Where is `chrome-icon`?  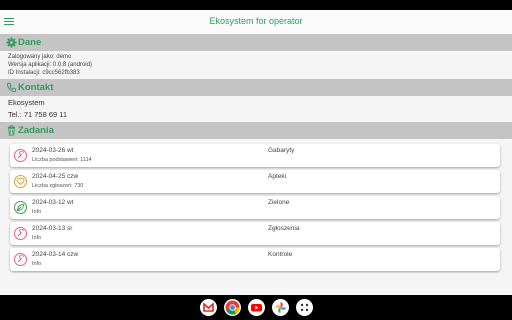
chrome-icon is located at coordinates (232, 307).